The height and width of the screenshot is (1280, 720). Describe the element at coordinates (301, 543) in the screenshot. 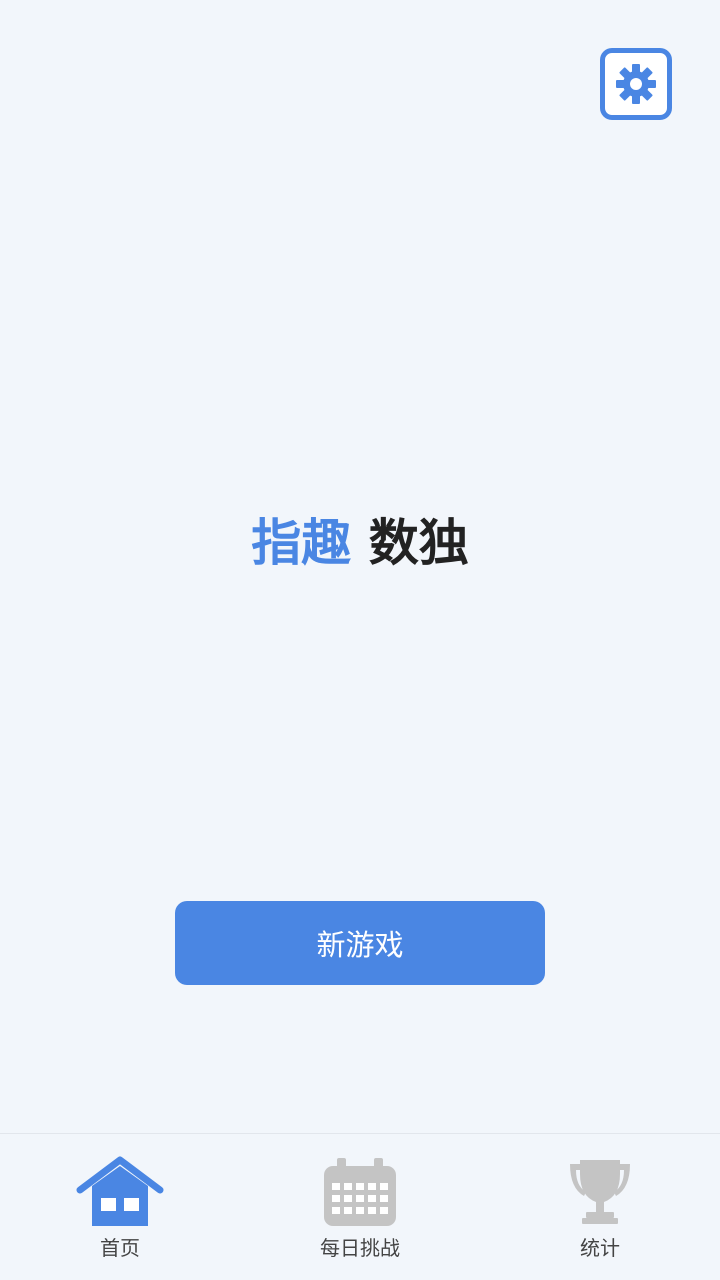

I see `app-title-part1: 指趣` at that location.